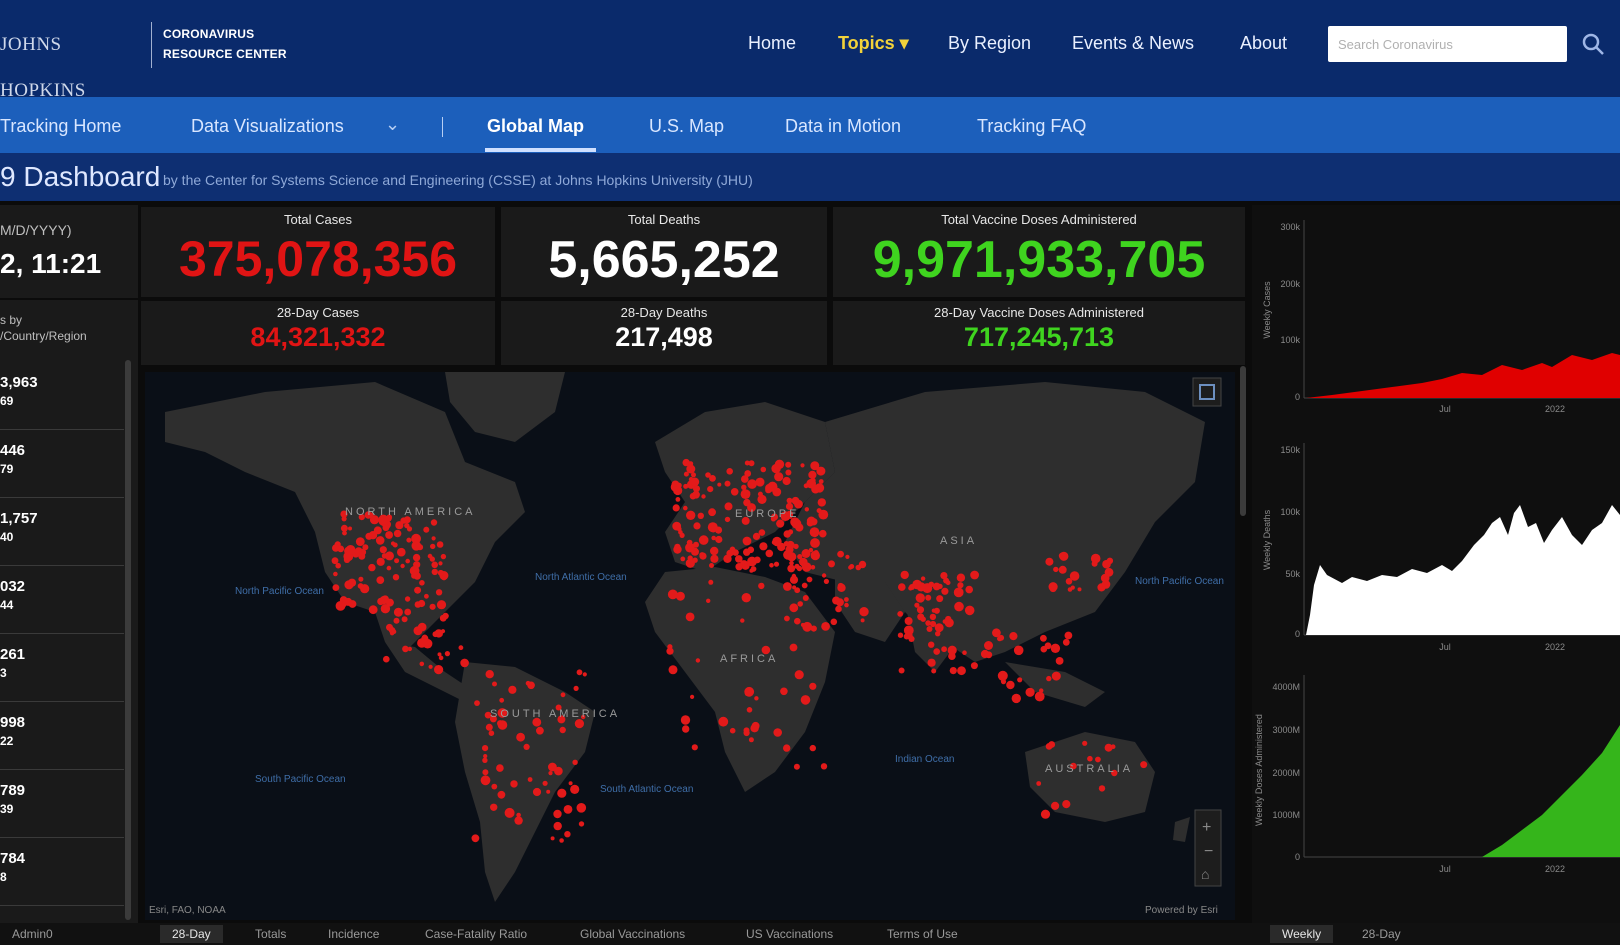  What do you see at coordinates (270, 934) in the screenshot?
I see `tab-totals: Totals` at bounding box center [270, 934].